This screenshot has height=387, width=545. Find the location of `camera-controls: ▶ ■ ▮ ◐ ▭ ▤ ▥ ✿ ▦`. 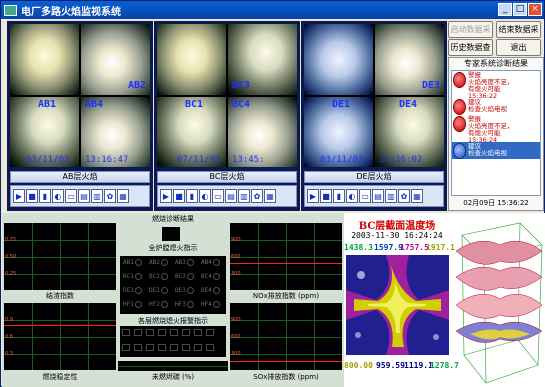

camera-controls: ▶ ■ ▮ ◐ ▭ ▤ ▥ ✿ ▦ is located at coordinates (227, 196).